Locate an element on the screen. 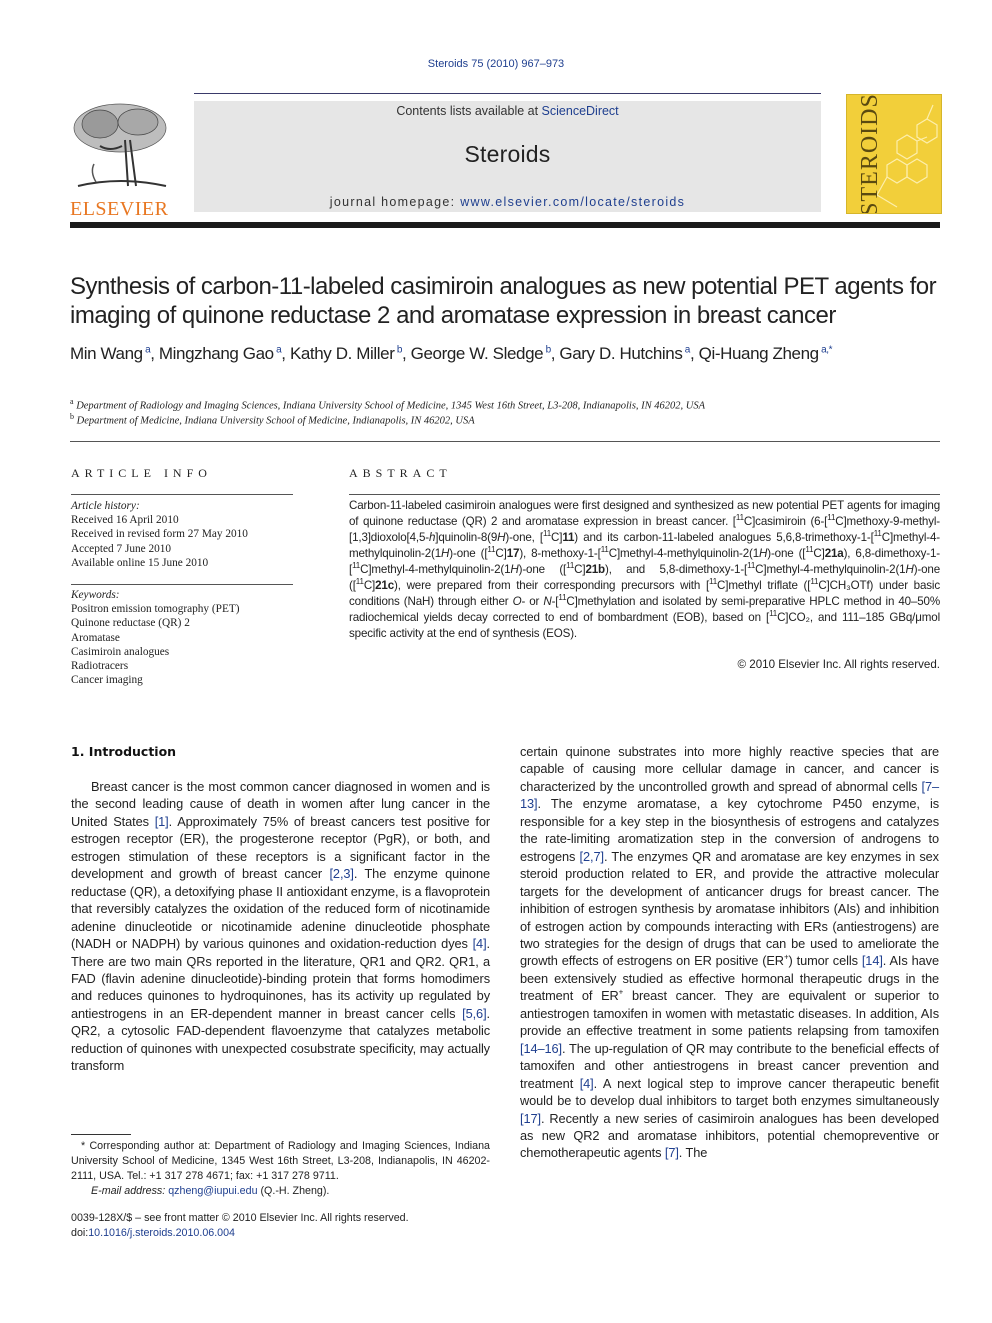  author-name: Kathy D. Miller is located at coordinates (342, 353).